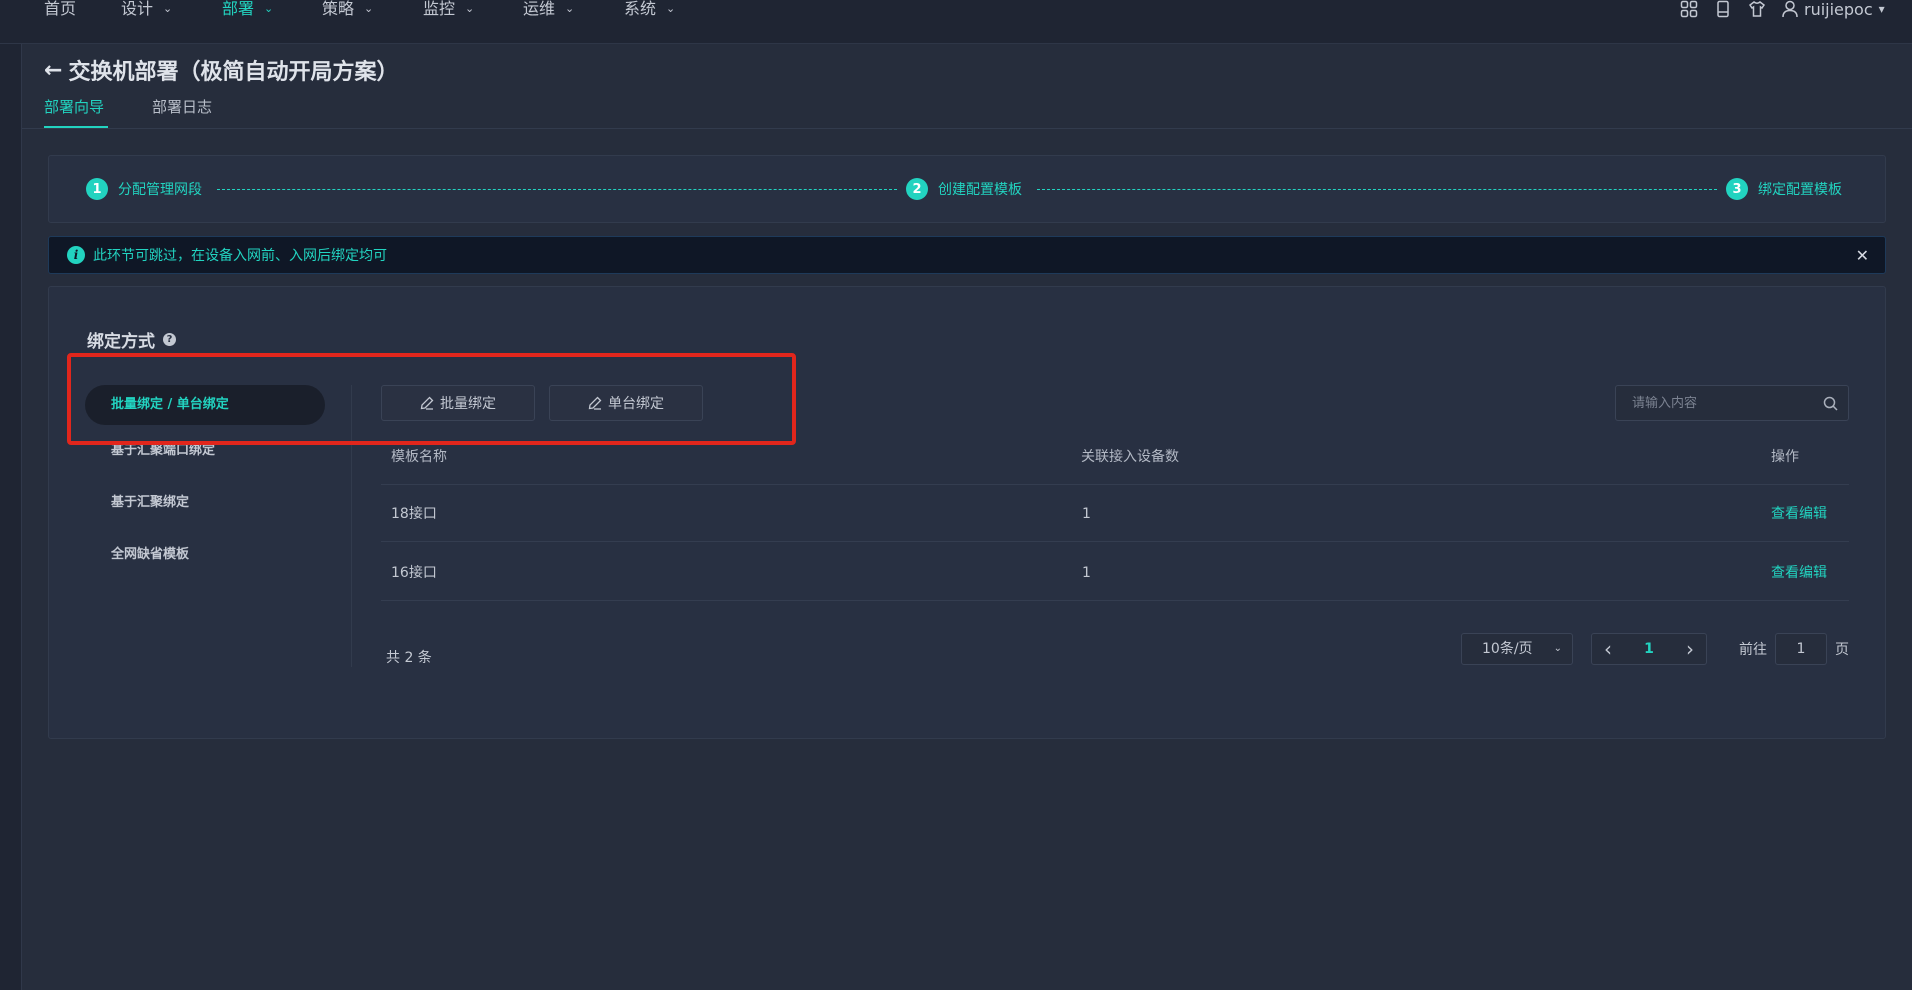  What do you see at coordinates (240, 256) in the screenshot?
I see `banner-text: 此环节可跳过，在设备入网前、入网后绑定均可` at bounding box center [240, 256].